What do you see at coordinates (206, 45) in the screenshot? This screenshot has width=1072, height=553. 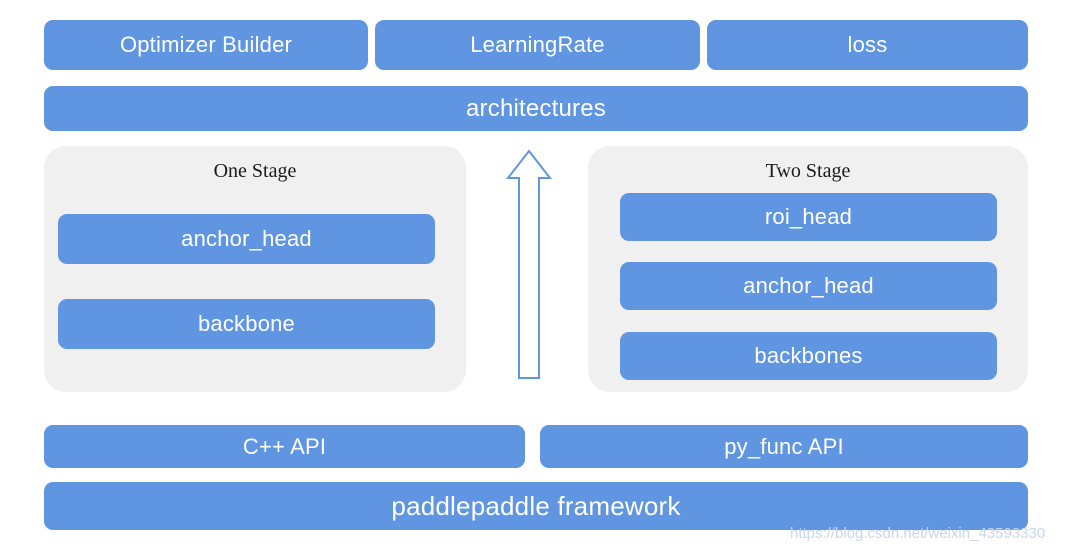 I see `module-optimizer-builder: Optimizer Builder` at bounding box center [206, 45].